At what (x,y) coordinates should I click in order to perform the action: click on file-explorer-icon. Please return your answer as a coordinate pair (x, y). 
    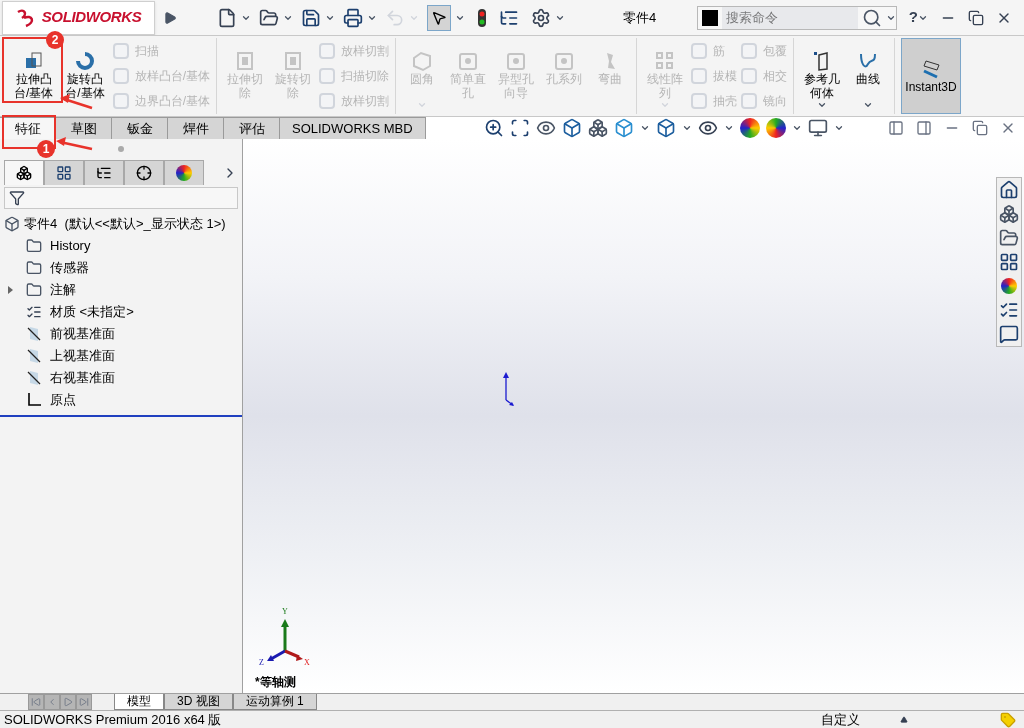
    Looking at the image, I should click on (1009, 238).